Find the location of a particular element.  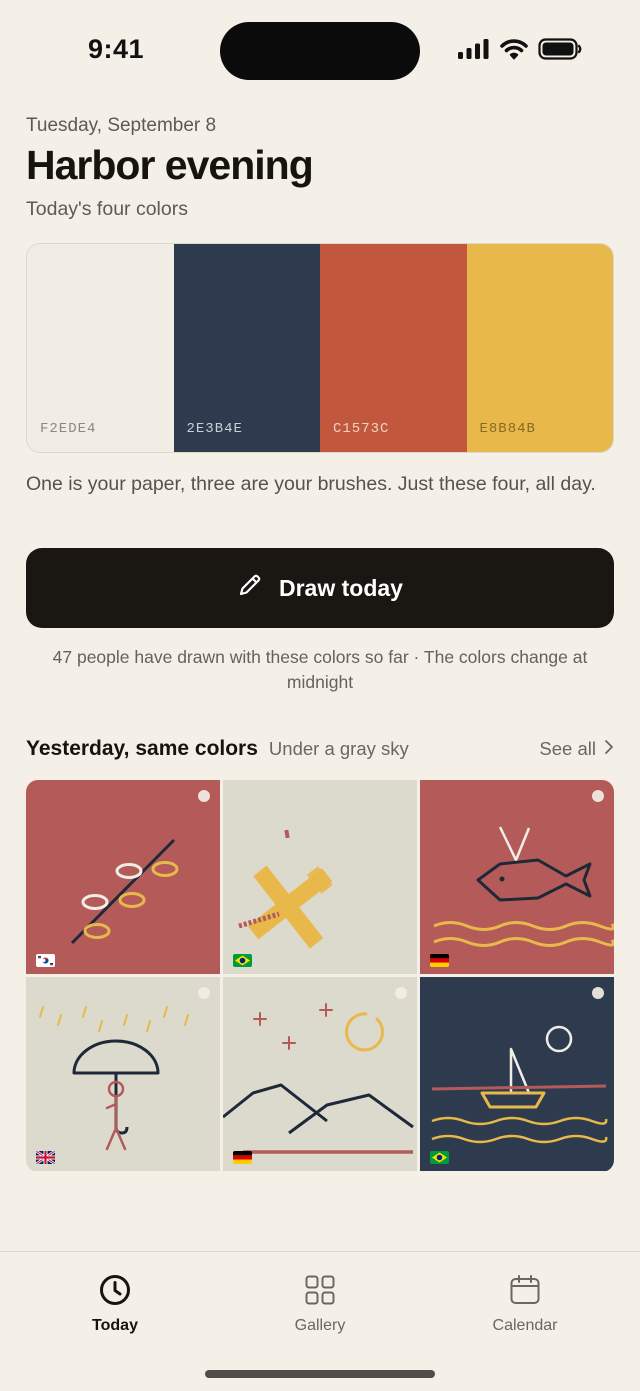

home-indicator is located at coordinates (320, 1374).